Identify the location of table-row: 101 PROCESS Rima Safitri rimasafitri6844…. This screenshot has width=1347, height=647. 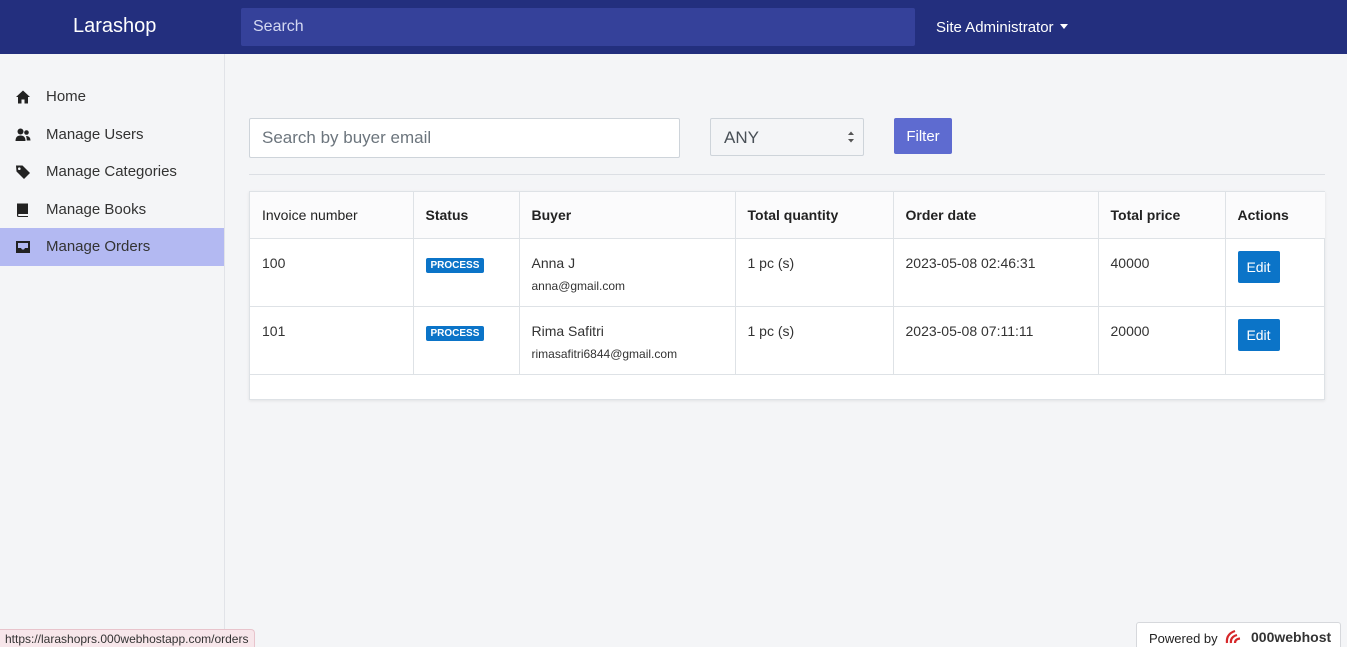
(787, 340).